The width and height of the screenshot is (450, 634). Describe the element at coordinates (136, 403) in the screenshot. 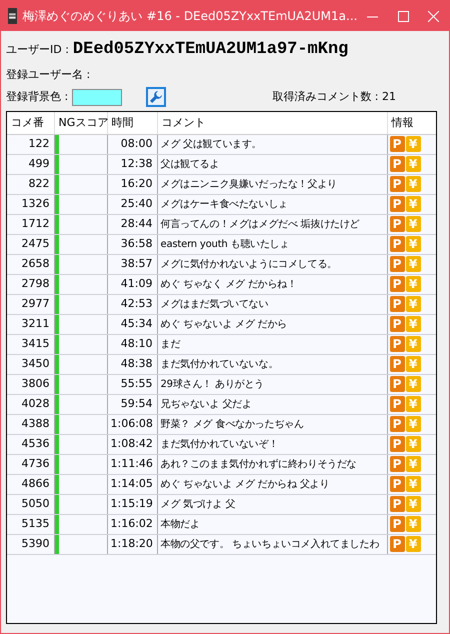

I see `comment-time: 59:54` at that location.